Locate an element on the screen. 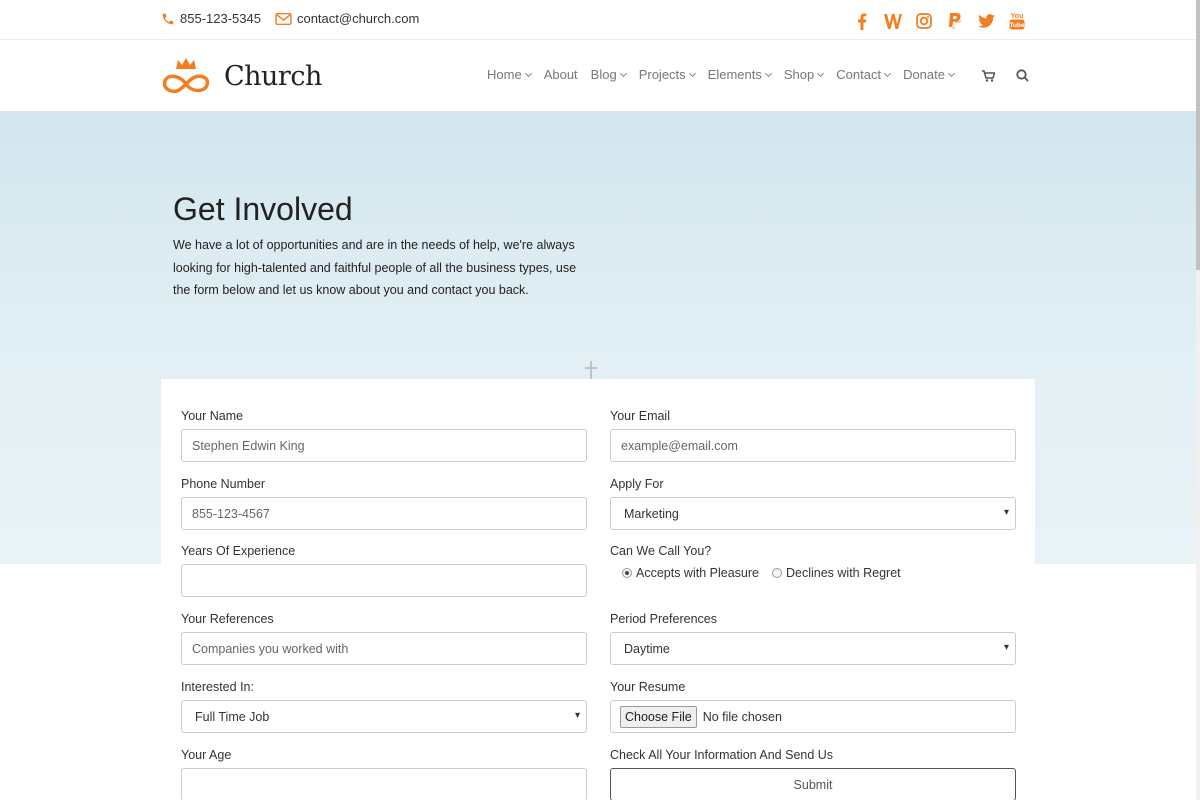 Image resolution: width=1200 pixels, height=800 pixels. search-button is located at coordinates (1022, 78).